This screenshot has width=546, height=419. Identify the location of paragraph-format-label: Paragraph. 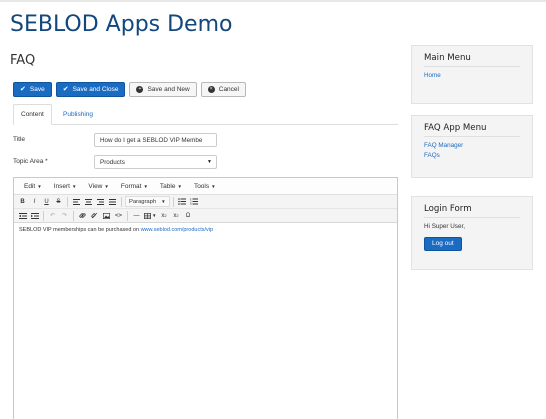
(143, 201).